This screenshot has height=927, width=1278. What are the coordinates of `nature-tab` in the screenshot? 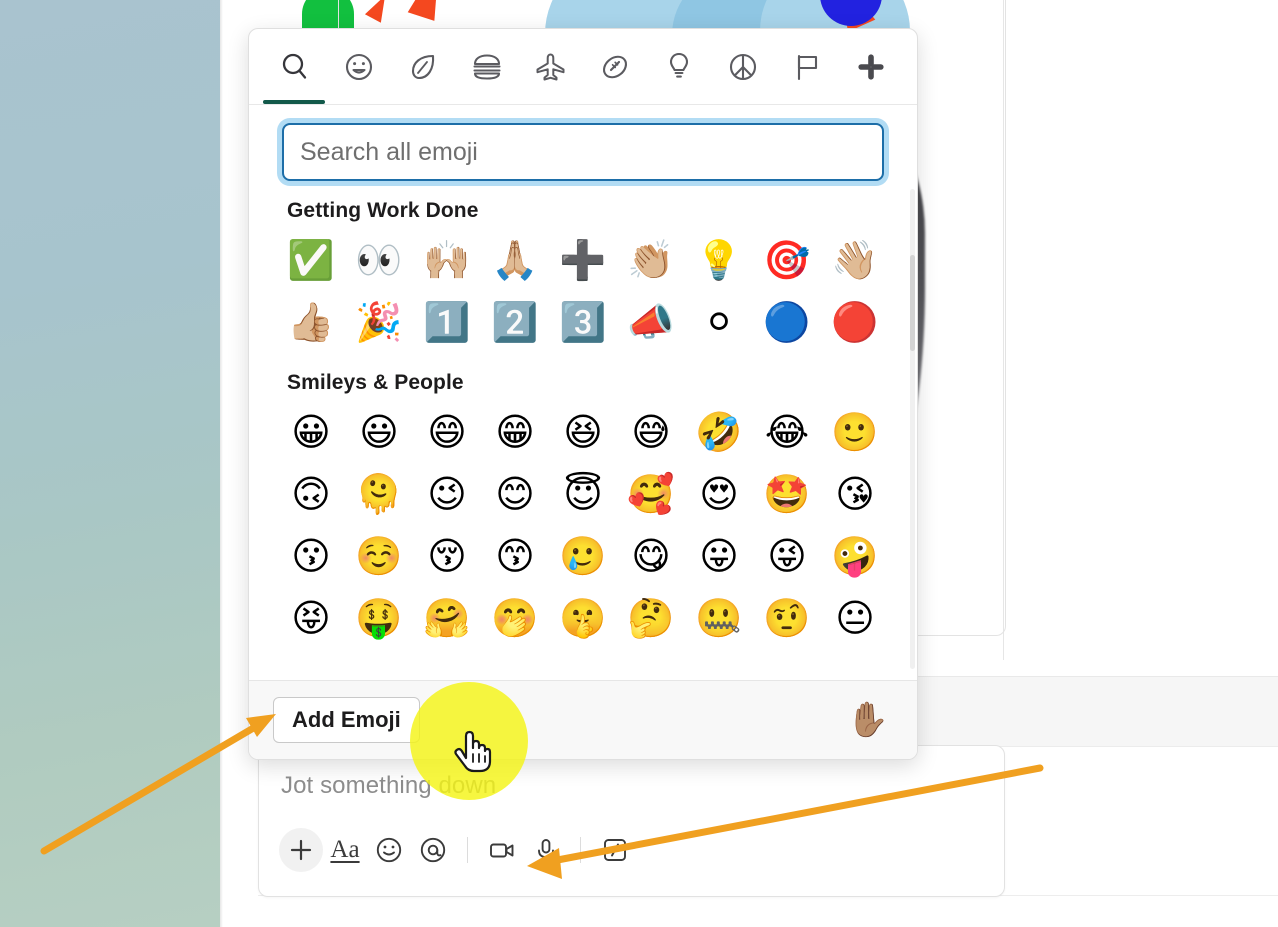 It's located at (423, 67).